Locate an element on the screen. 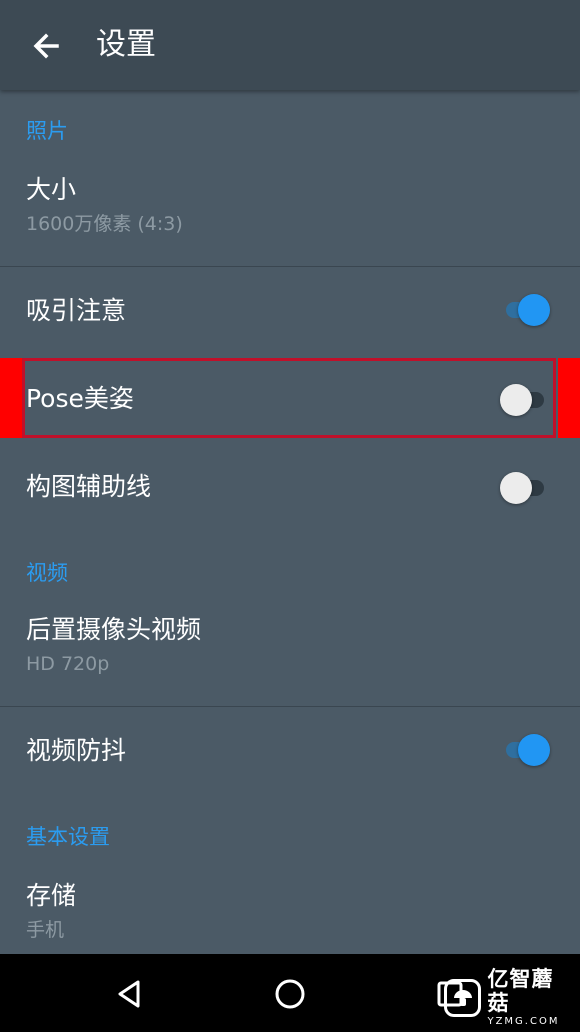 The image size is (580, 1032). setting-title-attention: 吸引注意 is located at coordinates (76, 310).